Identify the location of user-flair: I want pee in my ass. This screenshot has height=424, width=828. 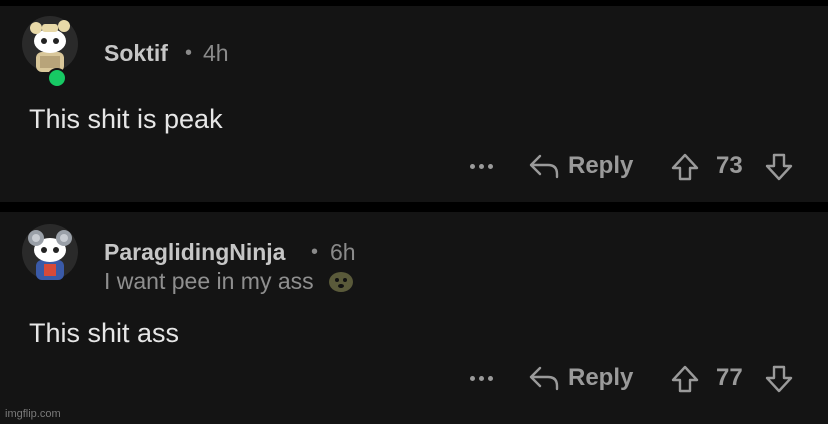
(229, 281).